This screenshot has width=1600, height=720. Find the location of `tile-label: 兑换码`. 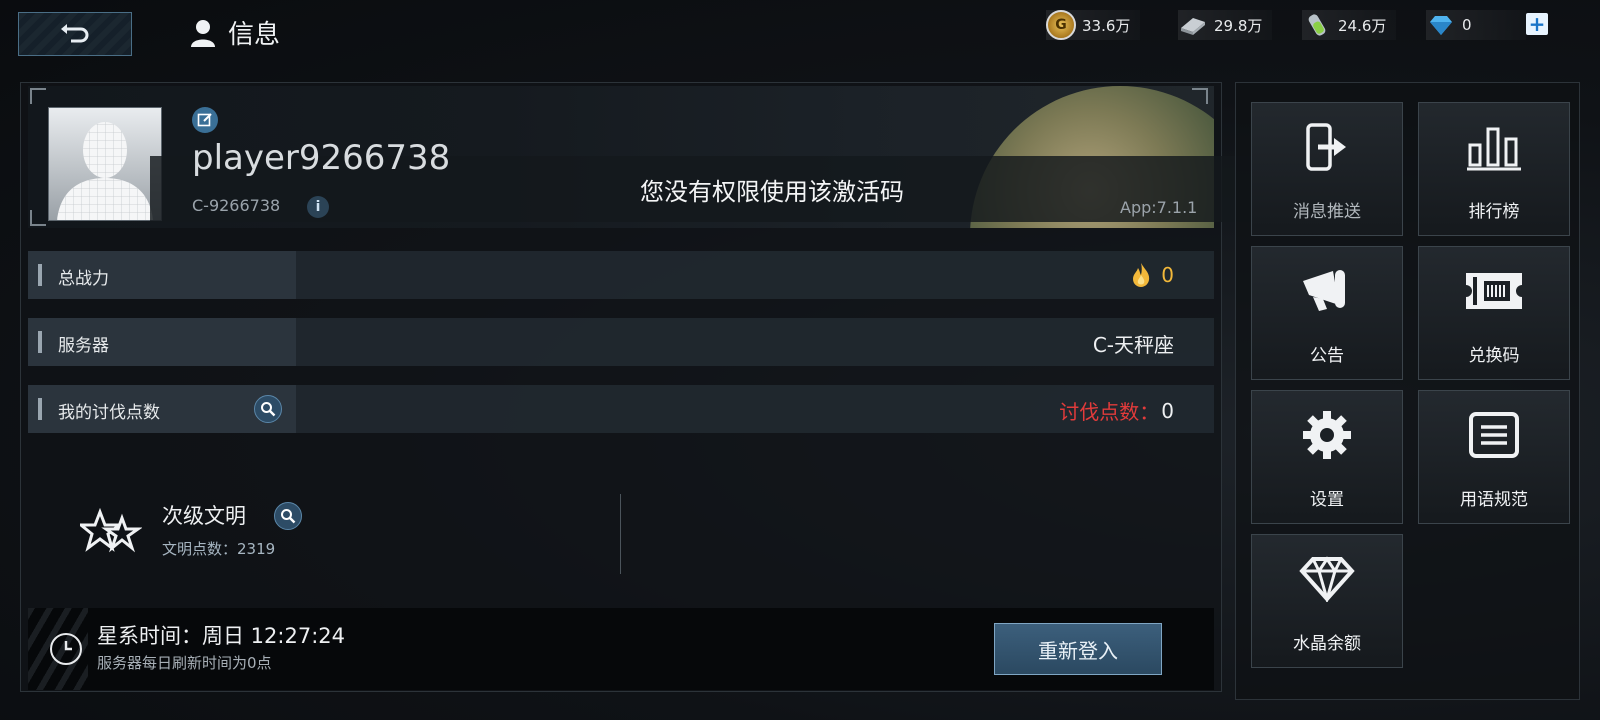

tile-label: 兑换码 is located at coordinates (1494, 356).